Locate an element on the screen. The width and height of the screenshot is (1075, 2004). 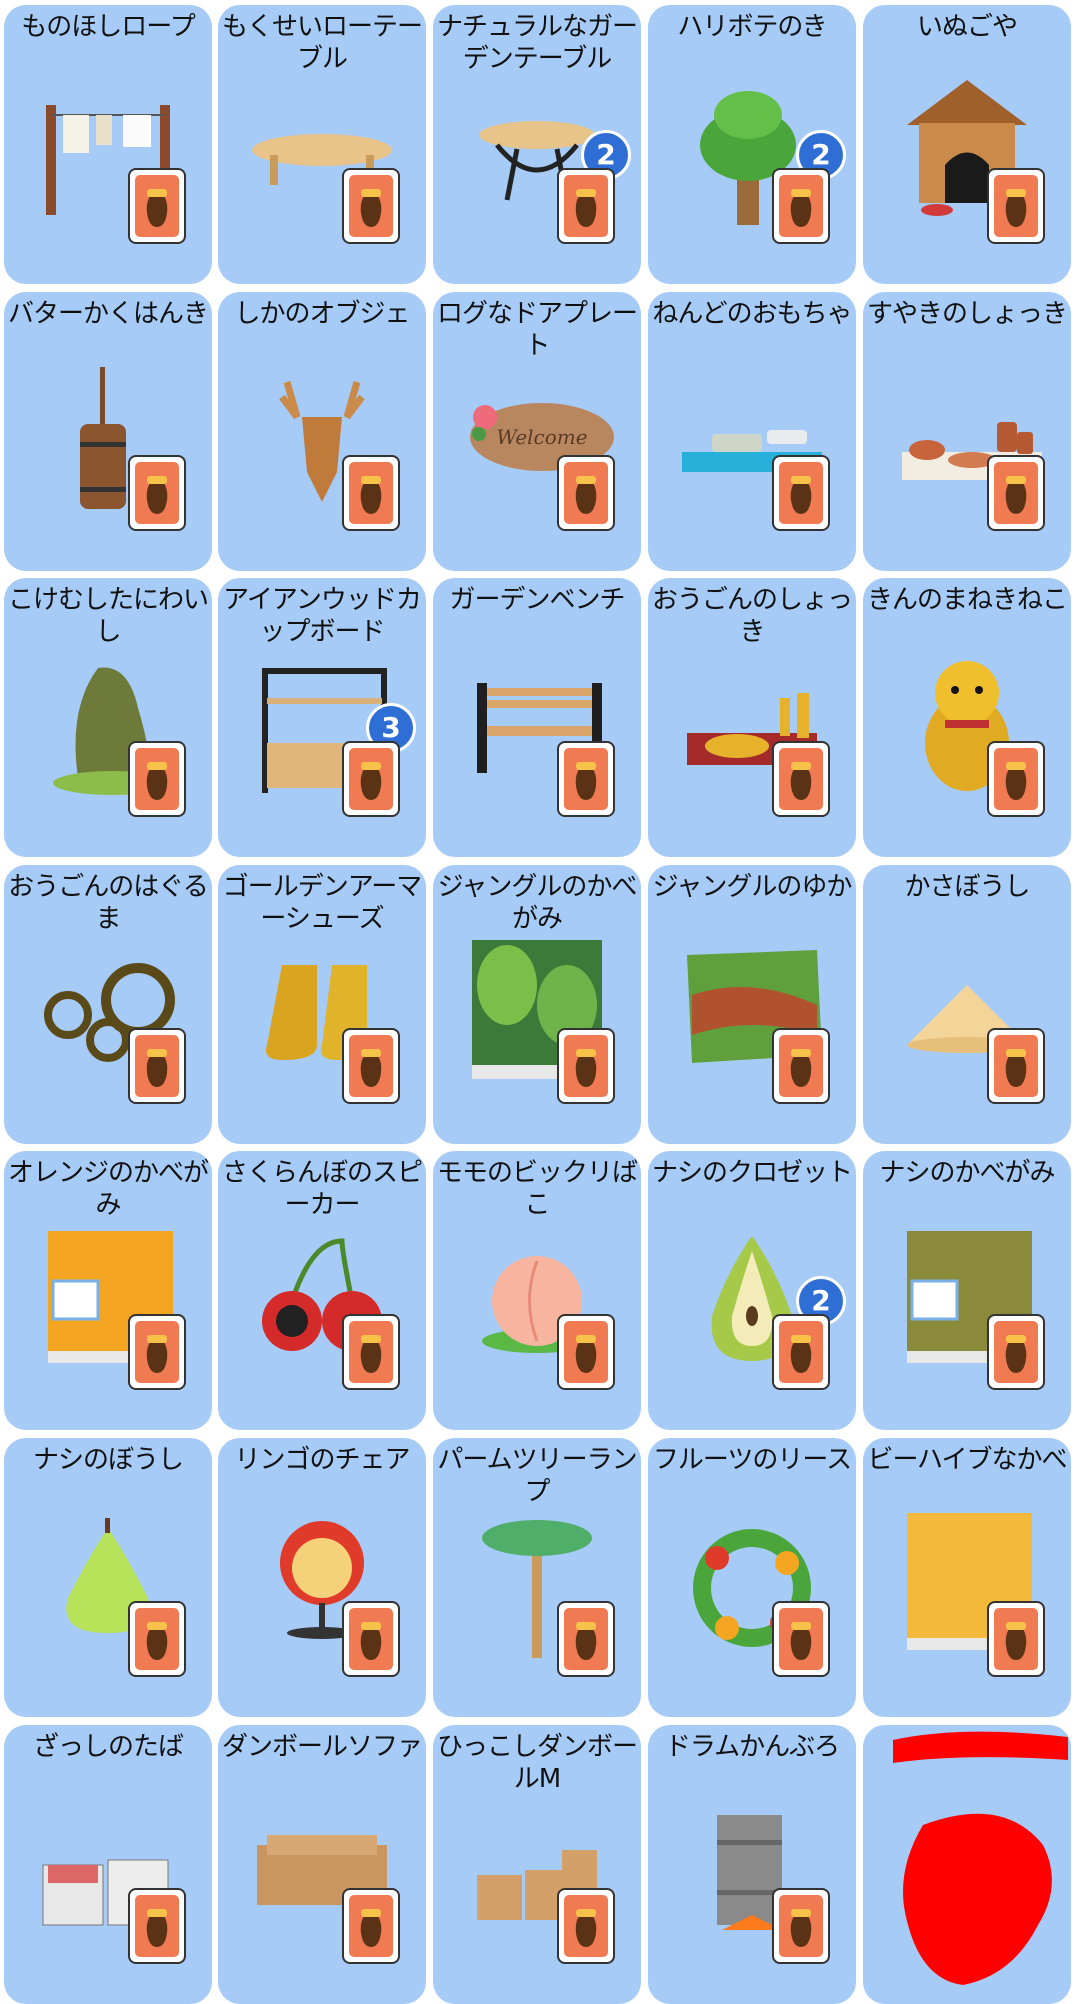
recipe-card: もくせいローテーブル is located at coordinates (322, 144).